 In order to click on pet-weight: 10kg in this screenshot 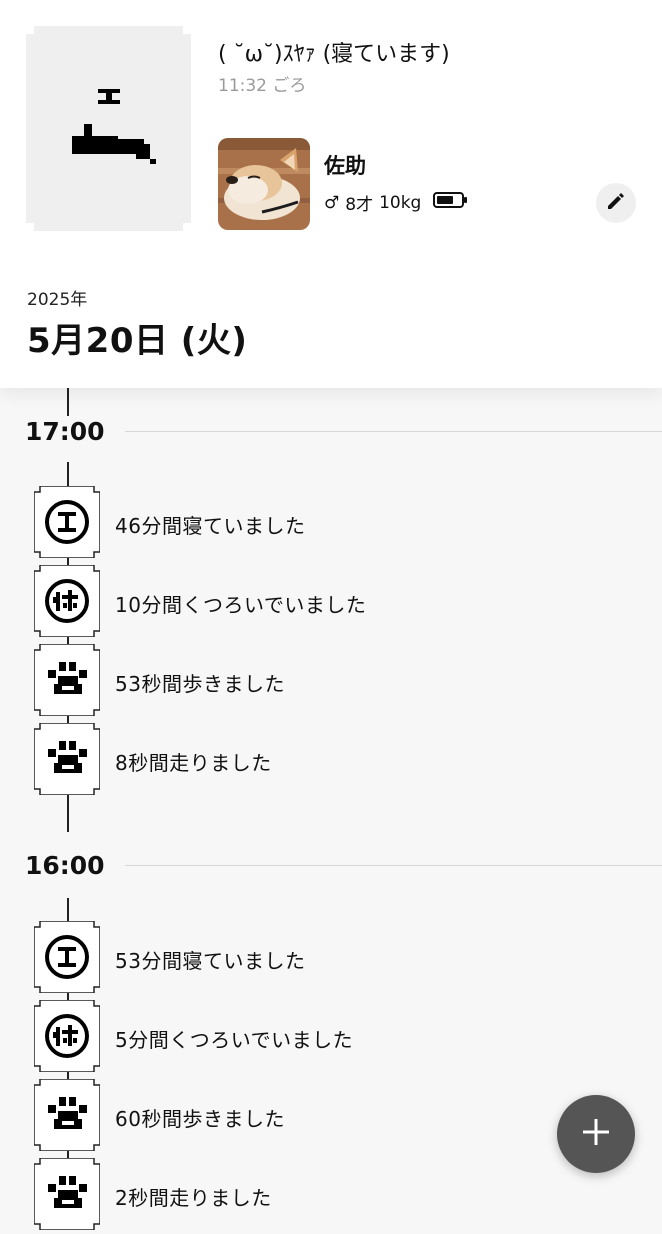, I will do `click(400, 202)`.